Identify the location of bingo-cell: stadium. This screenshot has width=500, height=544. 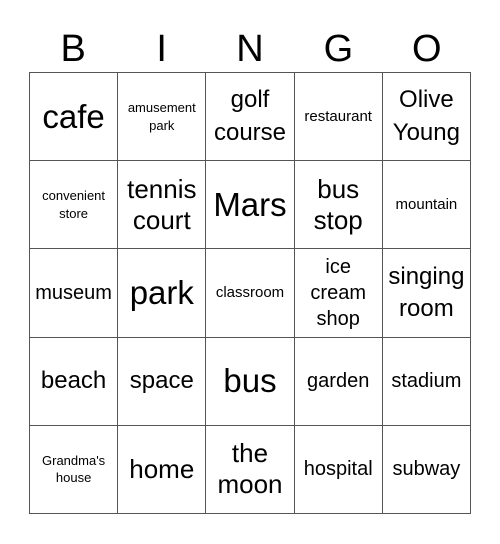
(426, 381).